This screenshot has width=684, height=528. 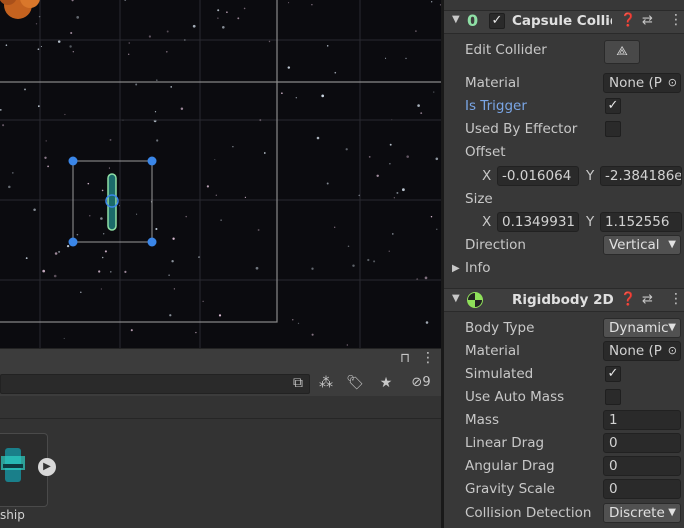 I want to click on lock-icon: ⊓, so click(x=405, y=358).